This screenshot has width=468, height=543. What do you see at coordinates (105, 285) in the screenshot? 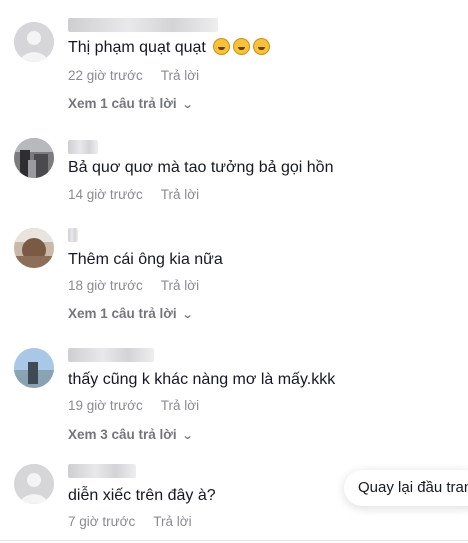
I see `timestamp: 18 giờ trước` at bounding box center [105, 285].